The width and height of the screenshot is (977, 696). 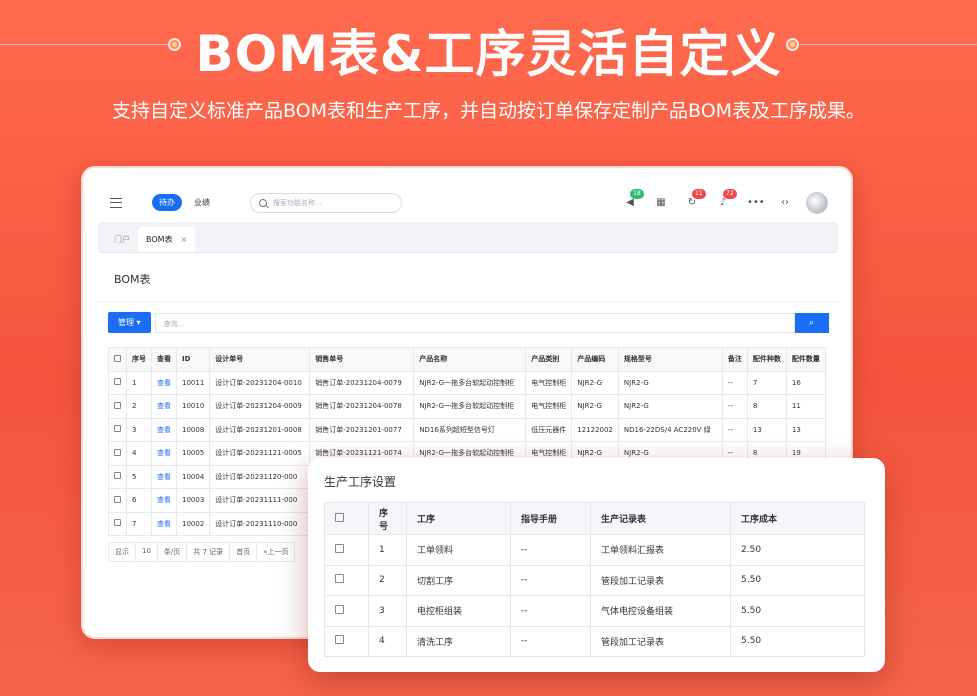 What do you see at coordinates (122, 552) in the screenshot?
I see `pager-show: 显示` at bounding box center [122, 552].